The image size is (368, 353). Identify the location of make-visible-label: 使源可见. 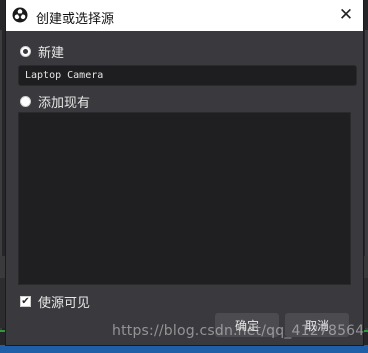
(64, 303).